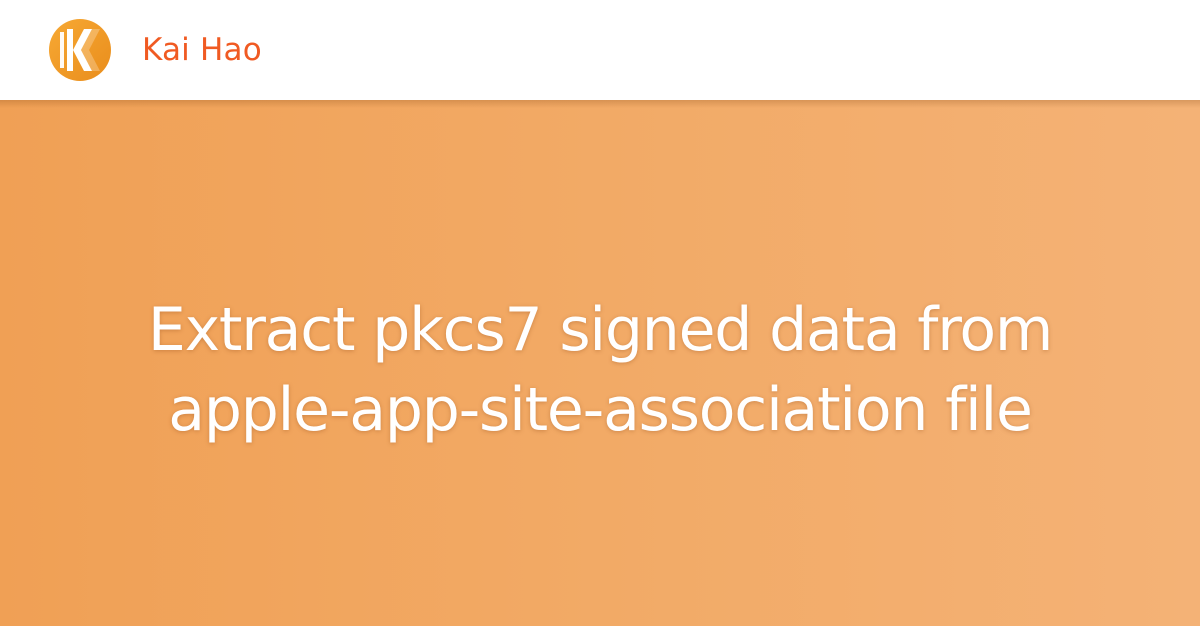 This screenshot has height=626, width=1200. I want to click on post-title-line-2: apple-app-site-association file, so click(600, 410).